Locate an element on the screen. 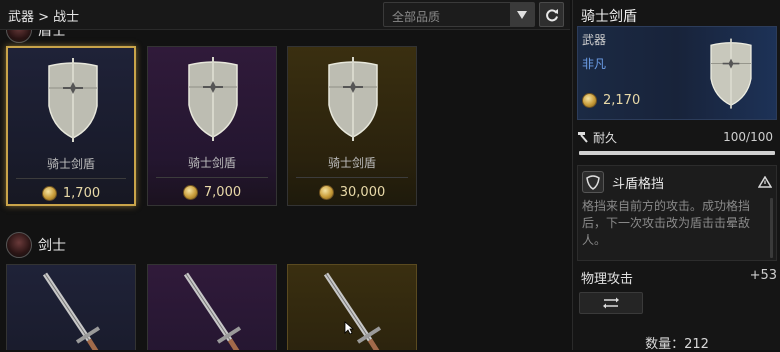  skill-scrollbar is located at coordinates (771, 228).